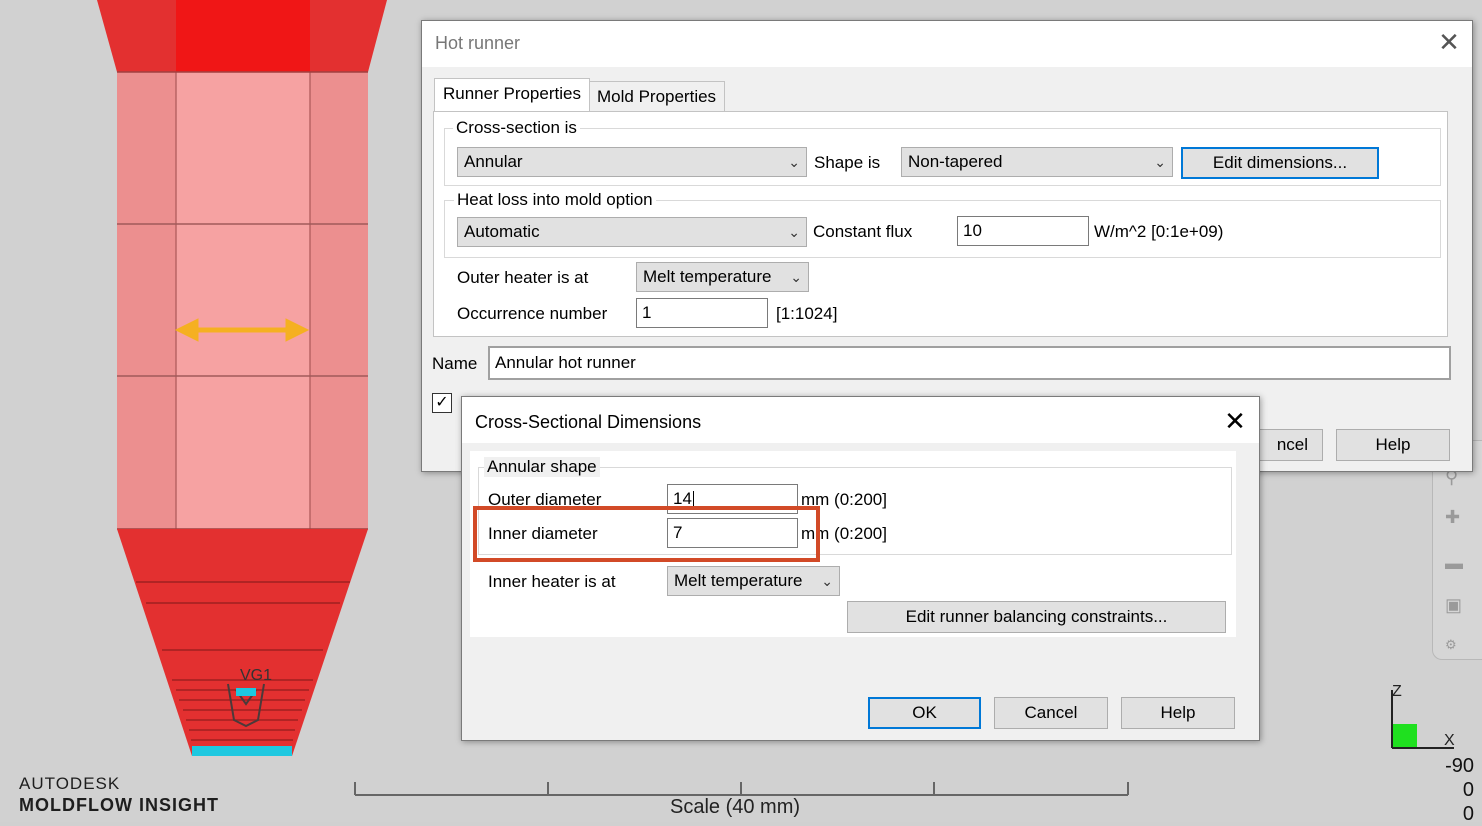 This screenshot has height=826, width=1482. I want to click on center-icon: ✚, so click(1452, 517).